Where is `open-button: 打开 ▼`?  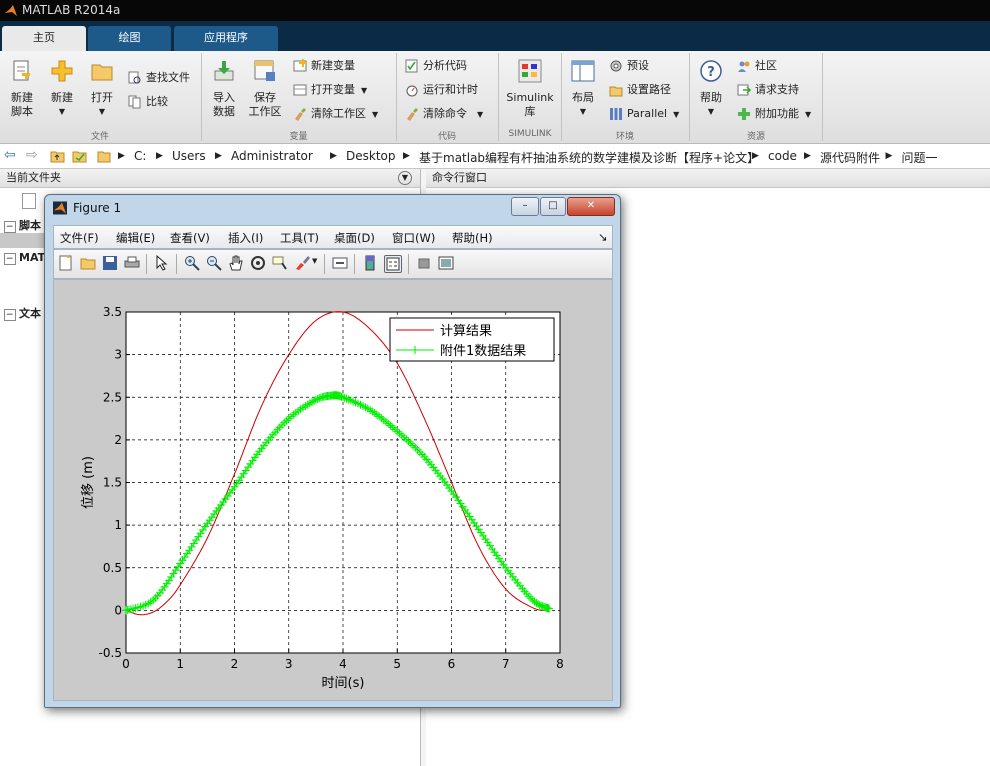
open-button: 打开 ▼ is located at coordinates (102, 89).